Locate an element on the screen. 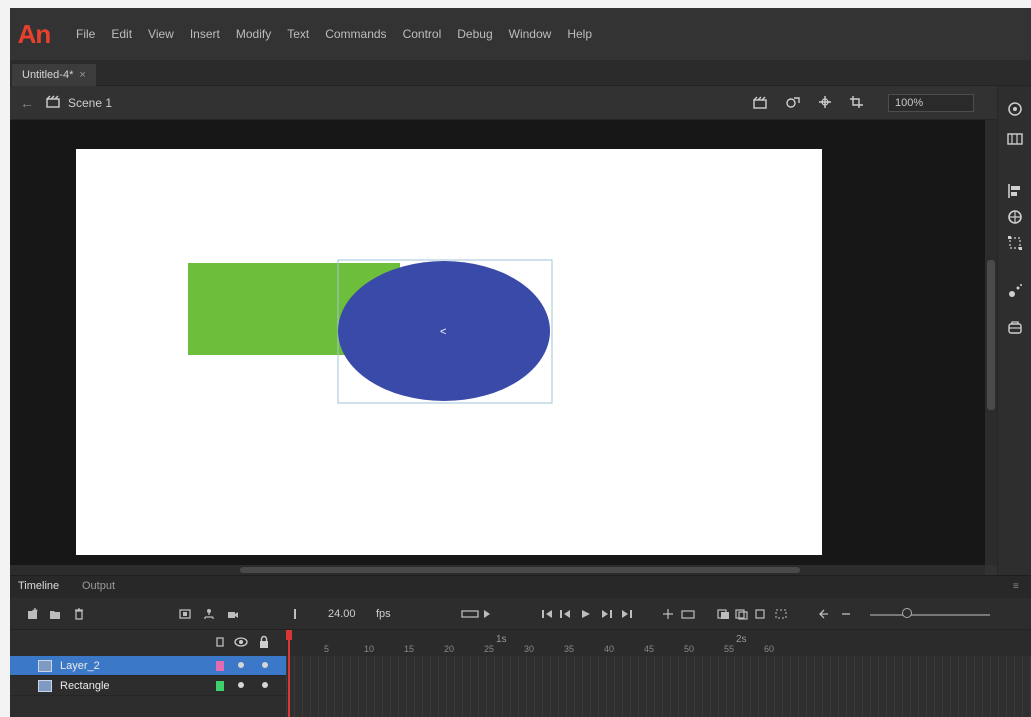 This screenshot has width=1031, height=717. menu-help: Help is located at coordinates (579, 34).